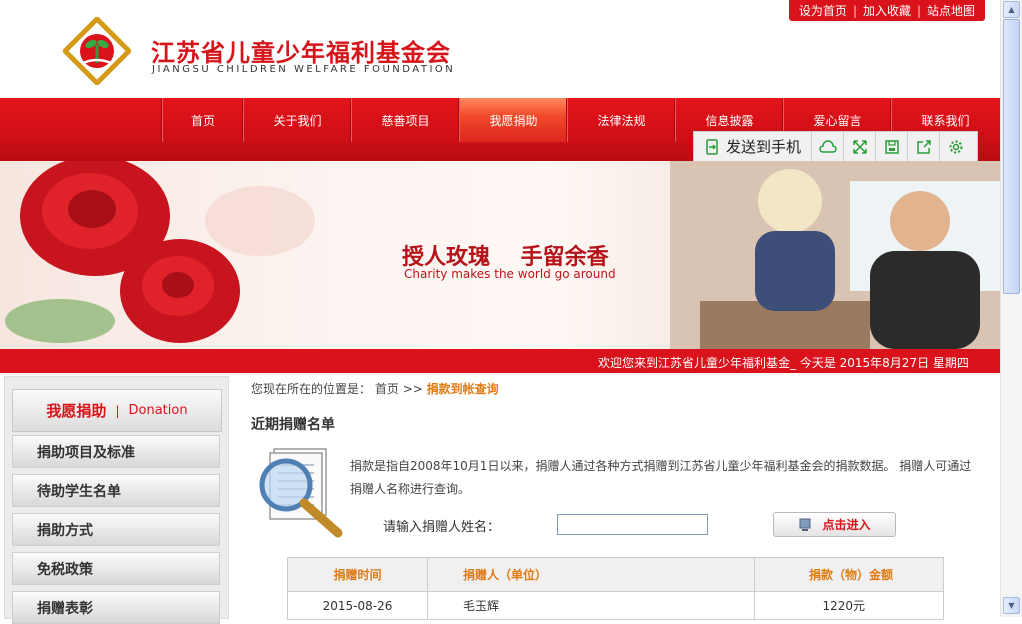 This screenshot has height=624, width=1022. I want to click on save-button, so click(892, 146).